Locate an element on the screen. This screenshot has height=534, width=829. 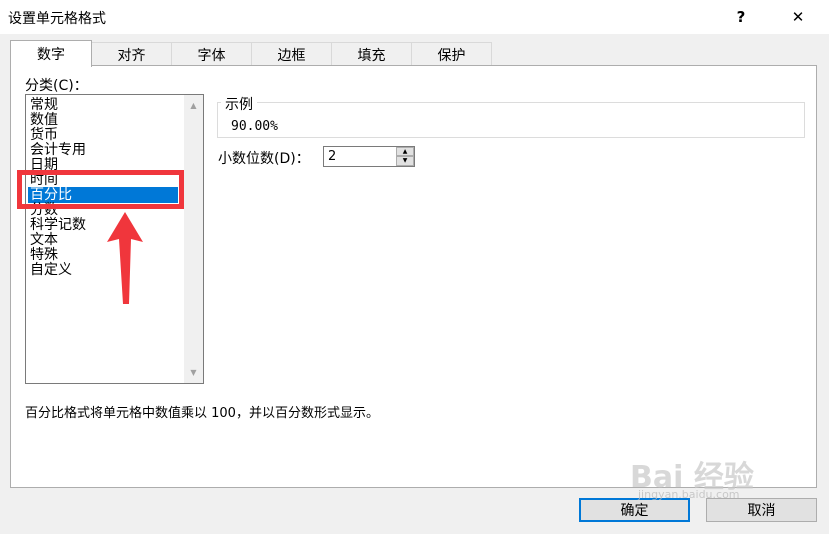
tab-protection: 保护 is located at coordinates (451, 54).